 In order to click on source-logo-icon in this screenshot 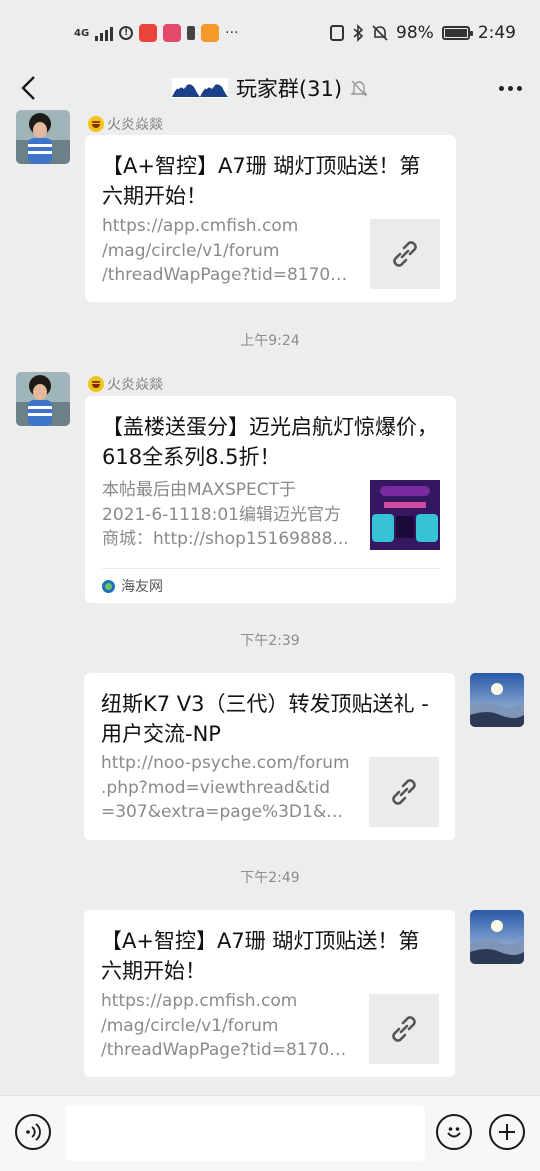, I will do `click(108, 586)`.